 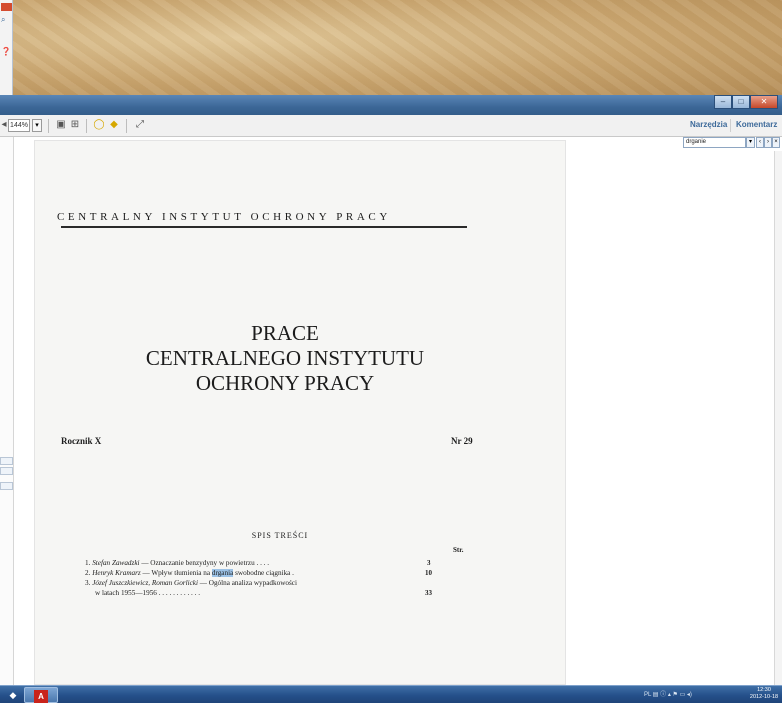 What do you see at coordinates (292, 573) in the screenshot?
I see `toc-dots: .` at bounding box center [292, 573].